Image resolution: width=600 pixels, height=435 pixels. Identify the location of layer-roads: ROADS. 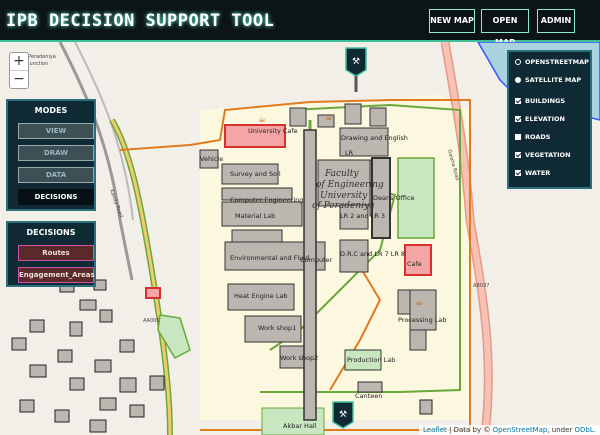
(532, 137).